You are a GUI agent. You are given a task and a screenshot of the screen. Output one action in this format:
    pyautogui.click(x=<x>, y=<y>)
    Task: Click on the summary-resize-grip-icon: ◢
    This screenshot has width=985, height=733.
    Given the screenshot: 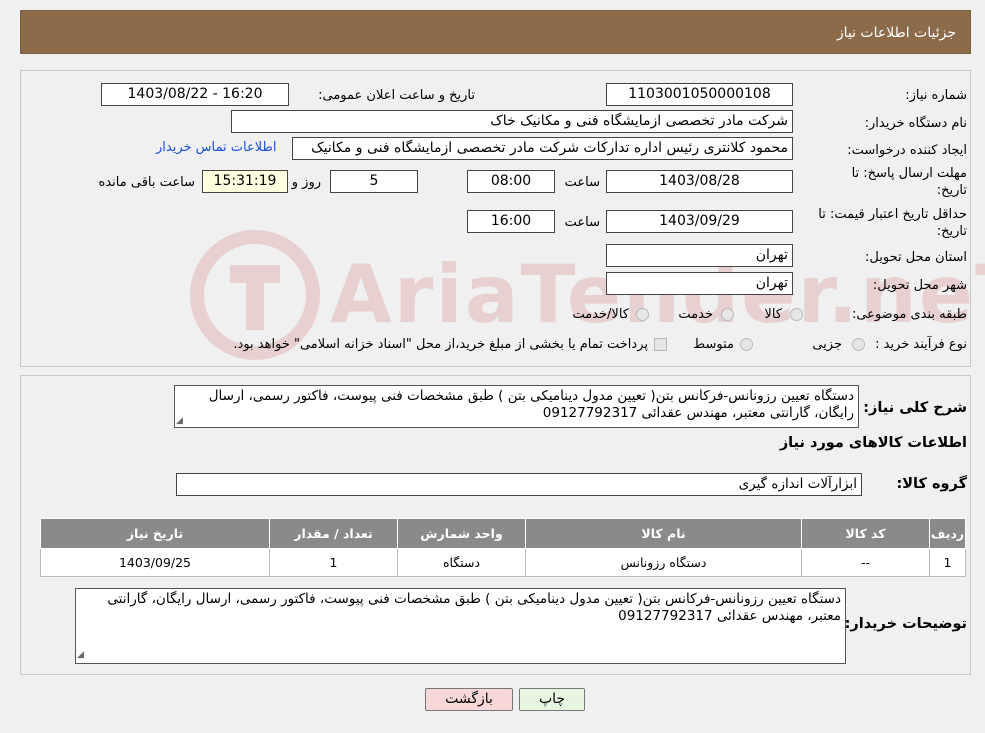 What is the action you would take?
    pyautogui.click(x=179, y=421)
    